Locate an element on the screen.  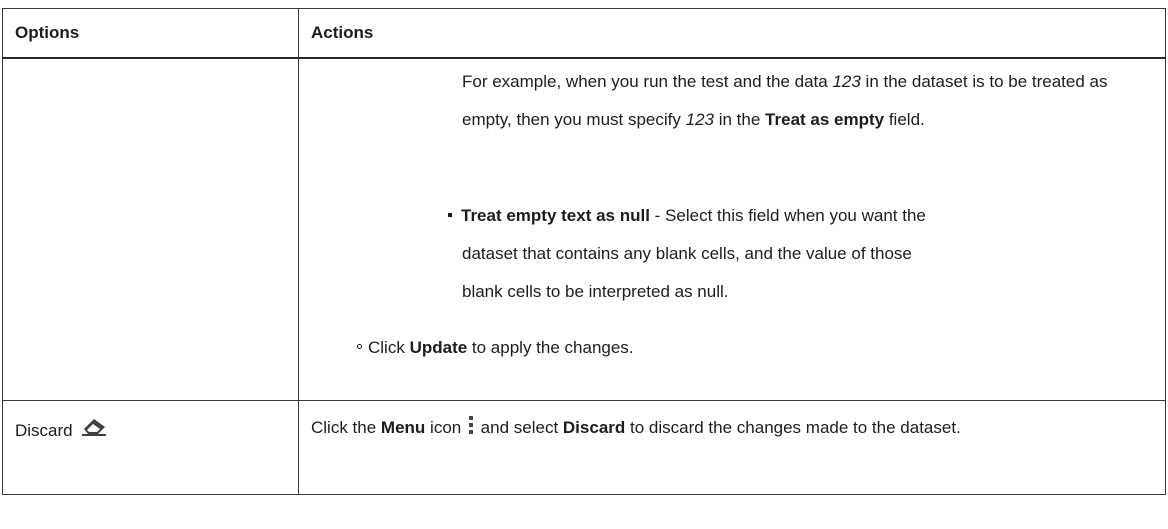
update-text: Click is located at coordinates (389, 347).